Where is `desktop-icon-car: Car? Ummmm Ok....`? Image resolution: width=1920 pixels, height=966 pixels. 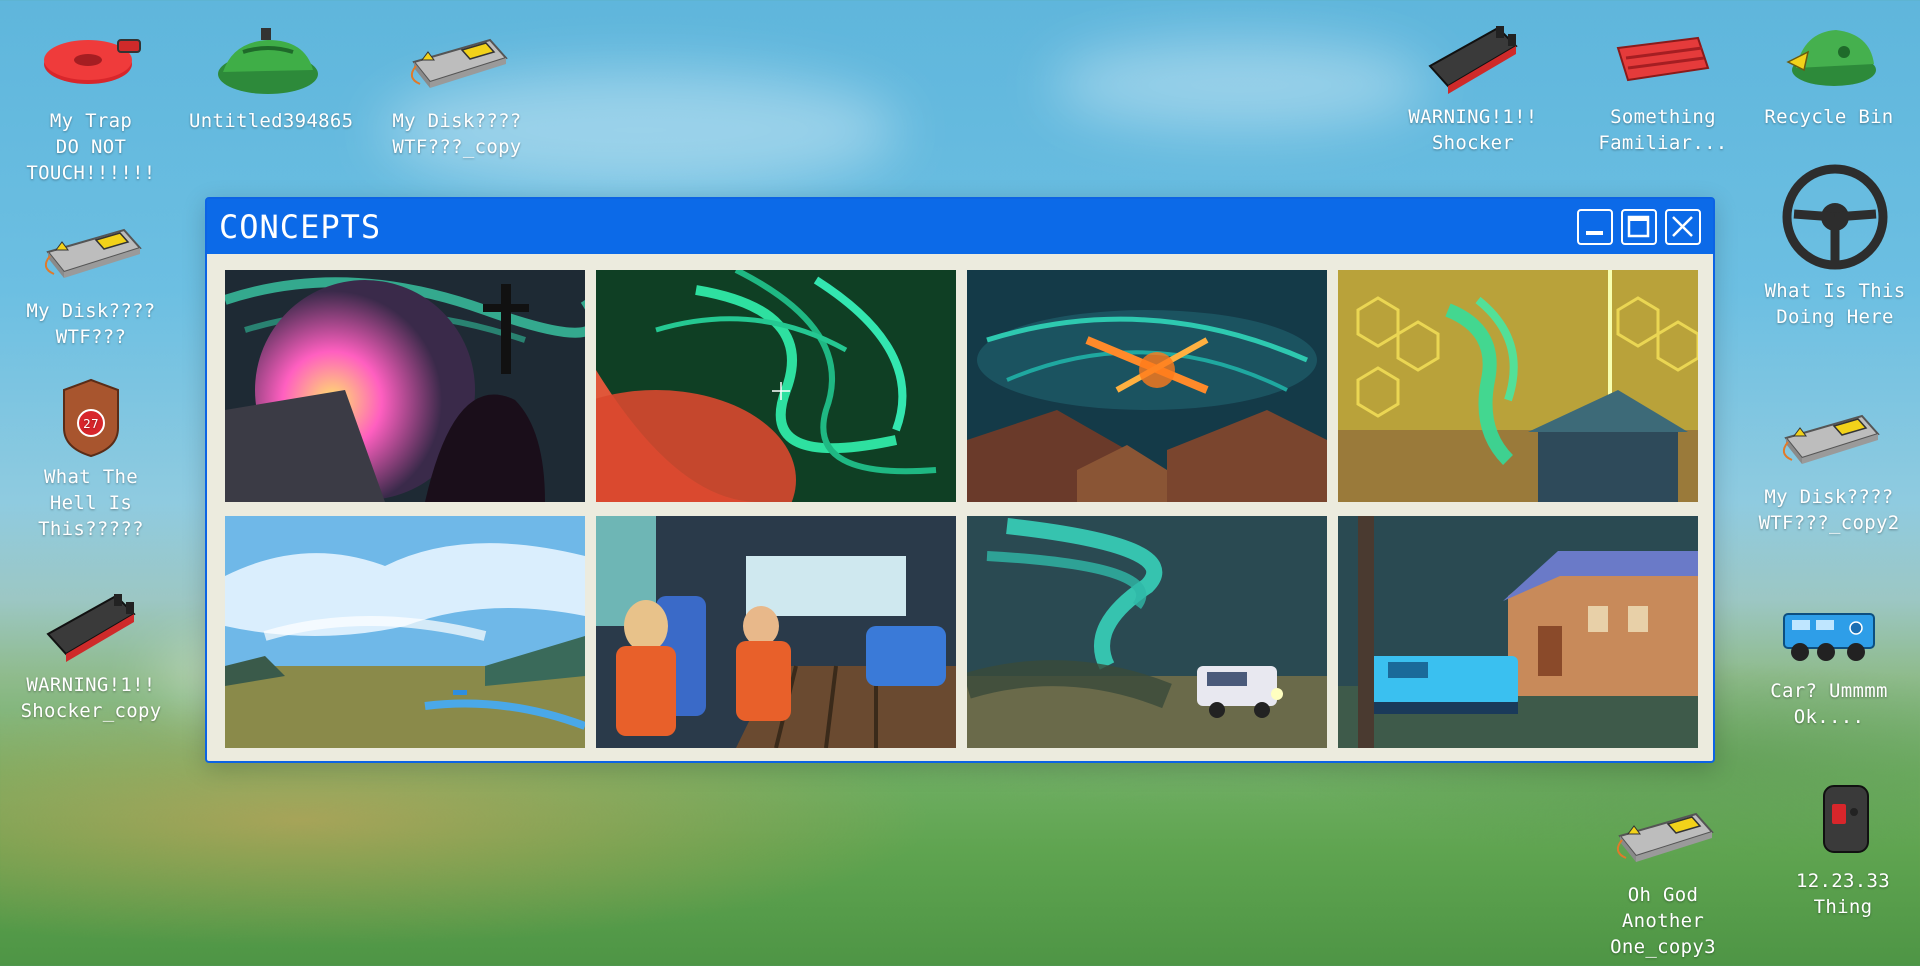
desktop-icon-car: Car? Ummmm Ok.... is located at coordinates (1829, 661).